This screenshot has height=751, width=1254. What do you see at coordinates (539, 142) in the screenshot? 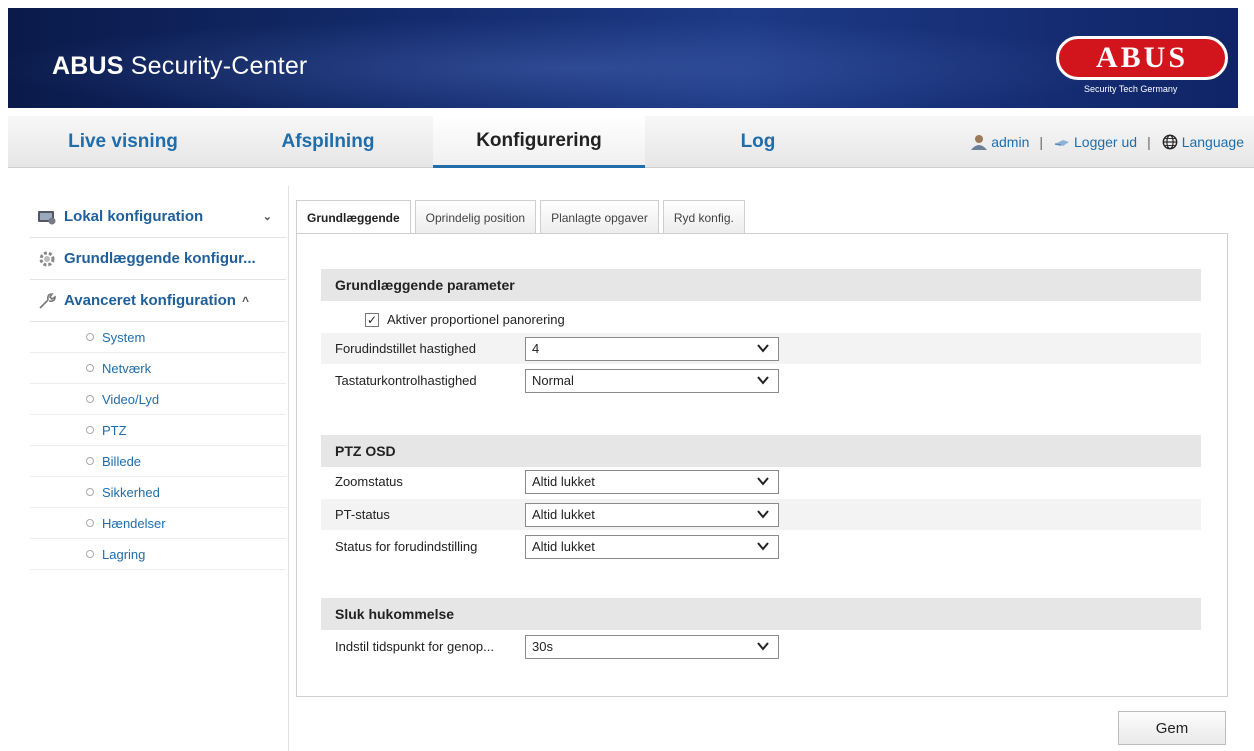
I see `nav-configuration: Konfigurering` at bounding box center [539, 142].